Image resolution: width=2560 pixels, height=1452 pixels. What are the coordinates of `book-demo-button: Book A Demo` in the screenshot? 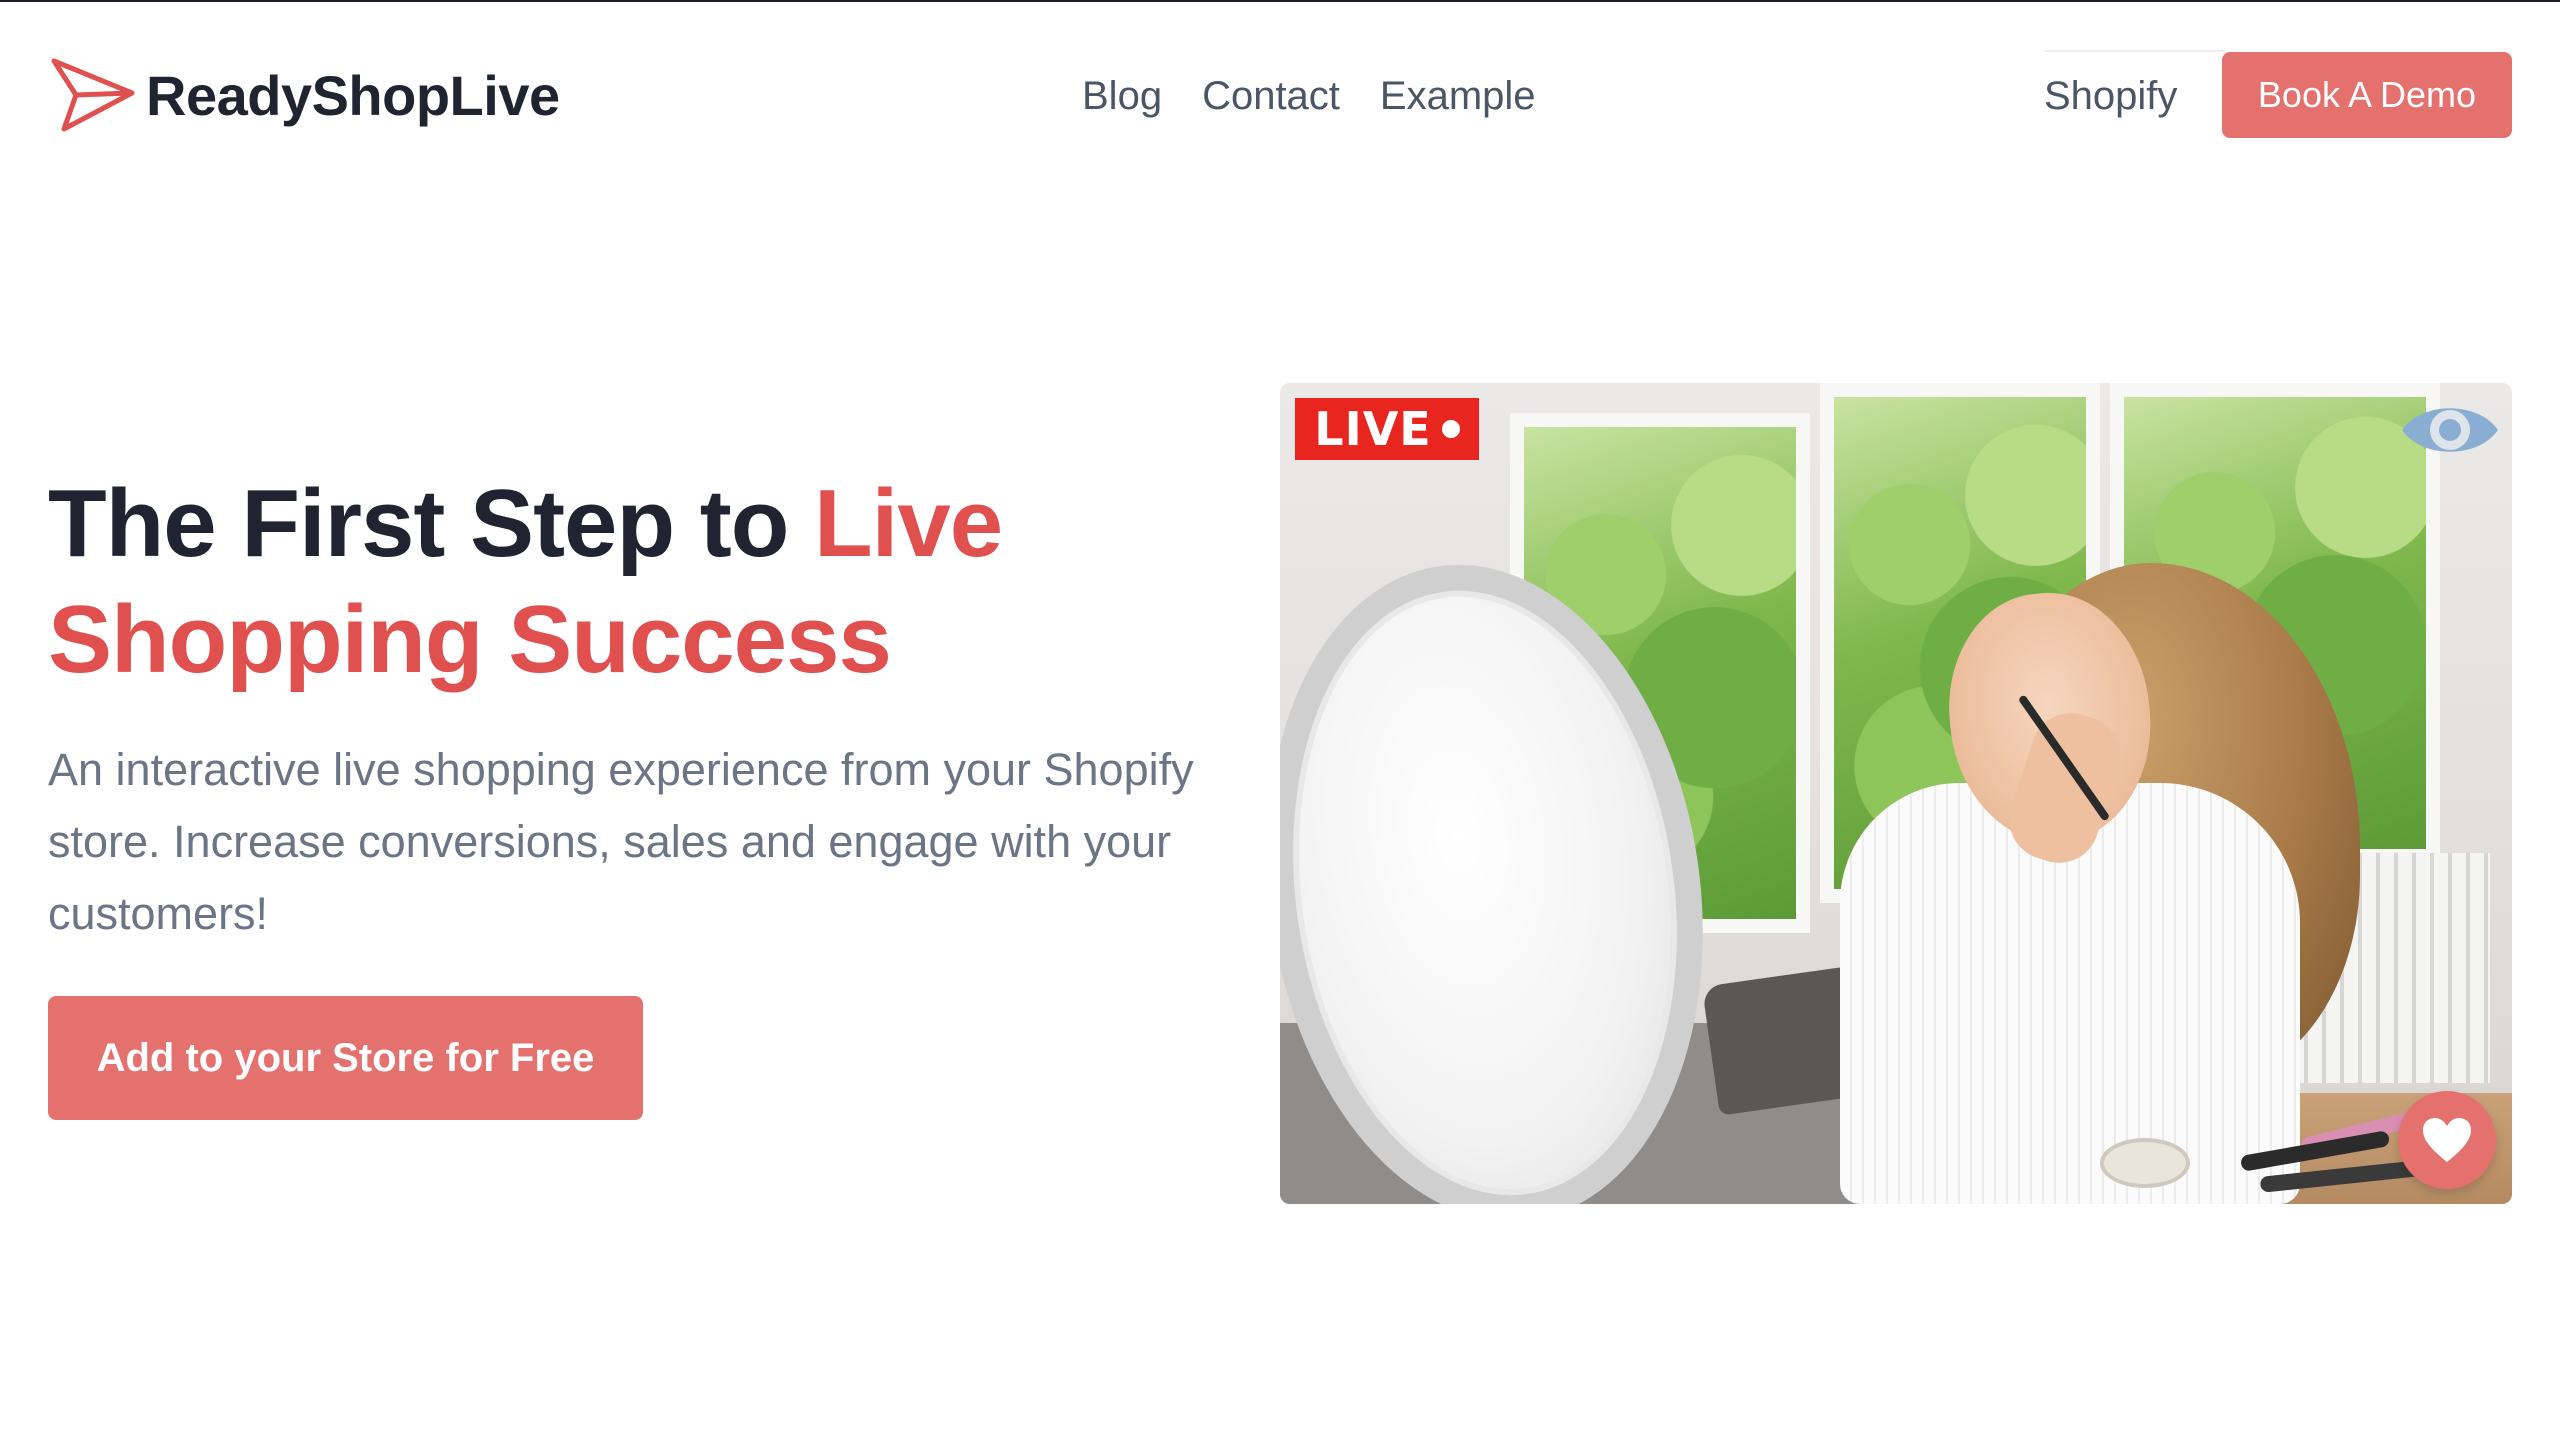 It's located at (2367, 95).